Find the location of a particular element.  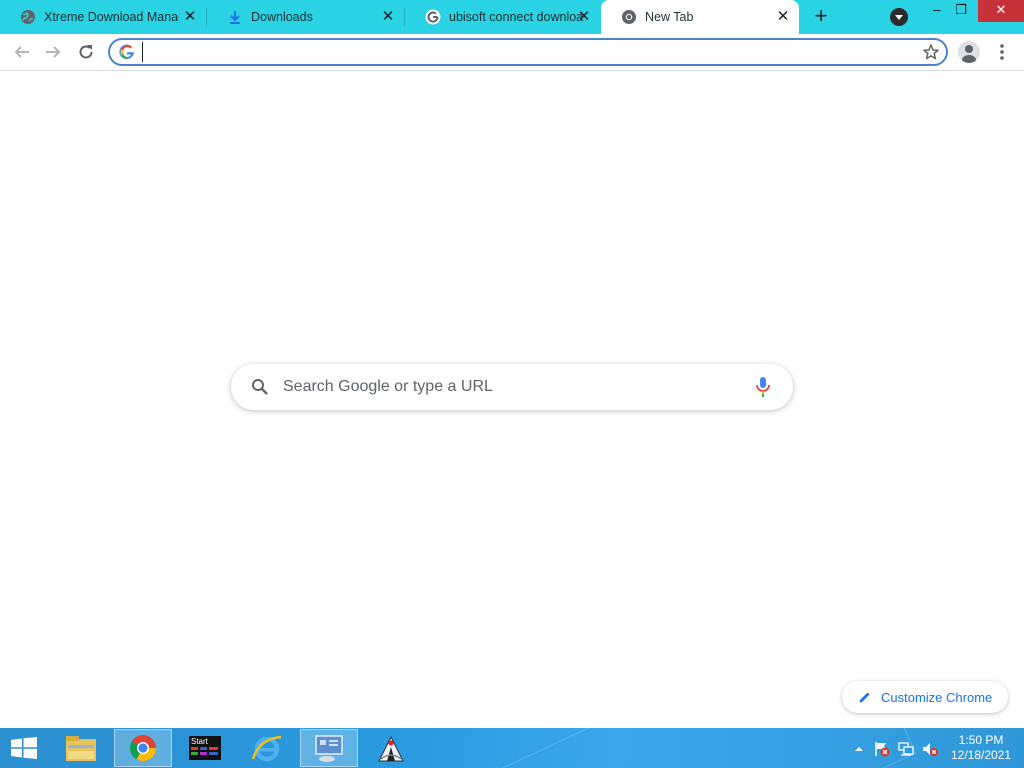

google-icon is located at coordinates (433, 17).